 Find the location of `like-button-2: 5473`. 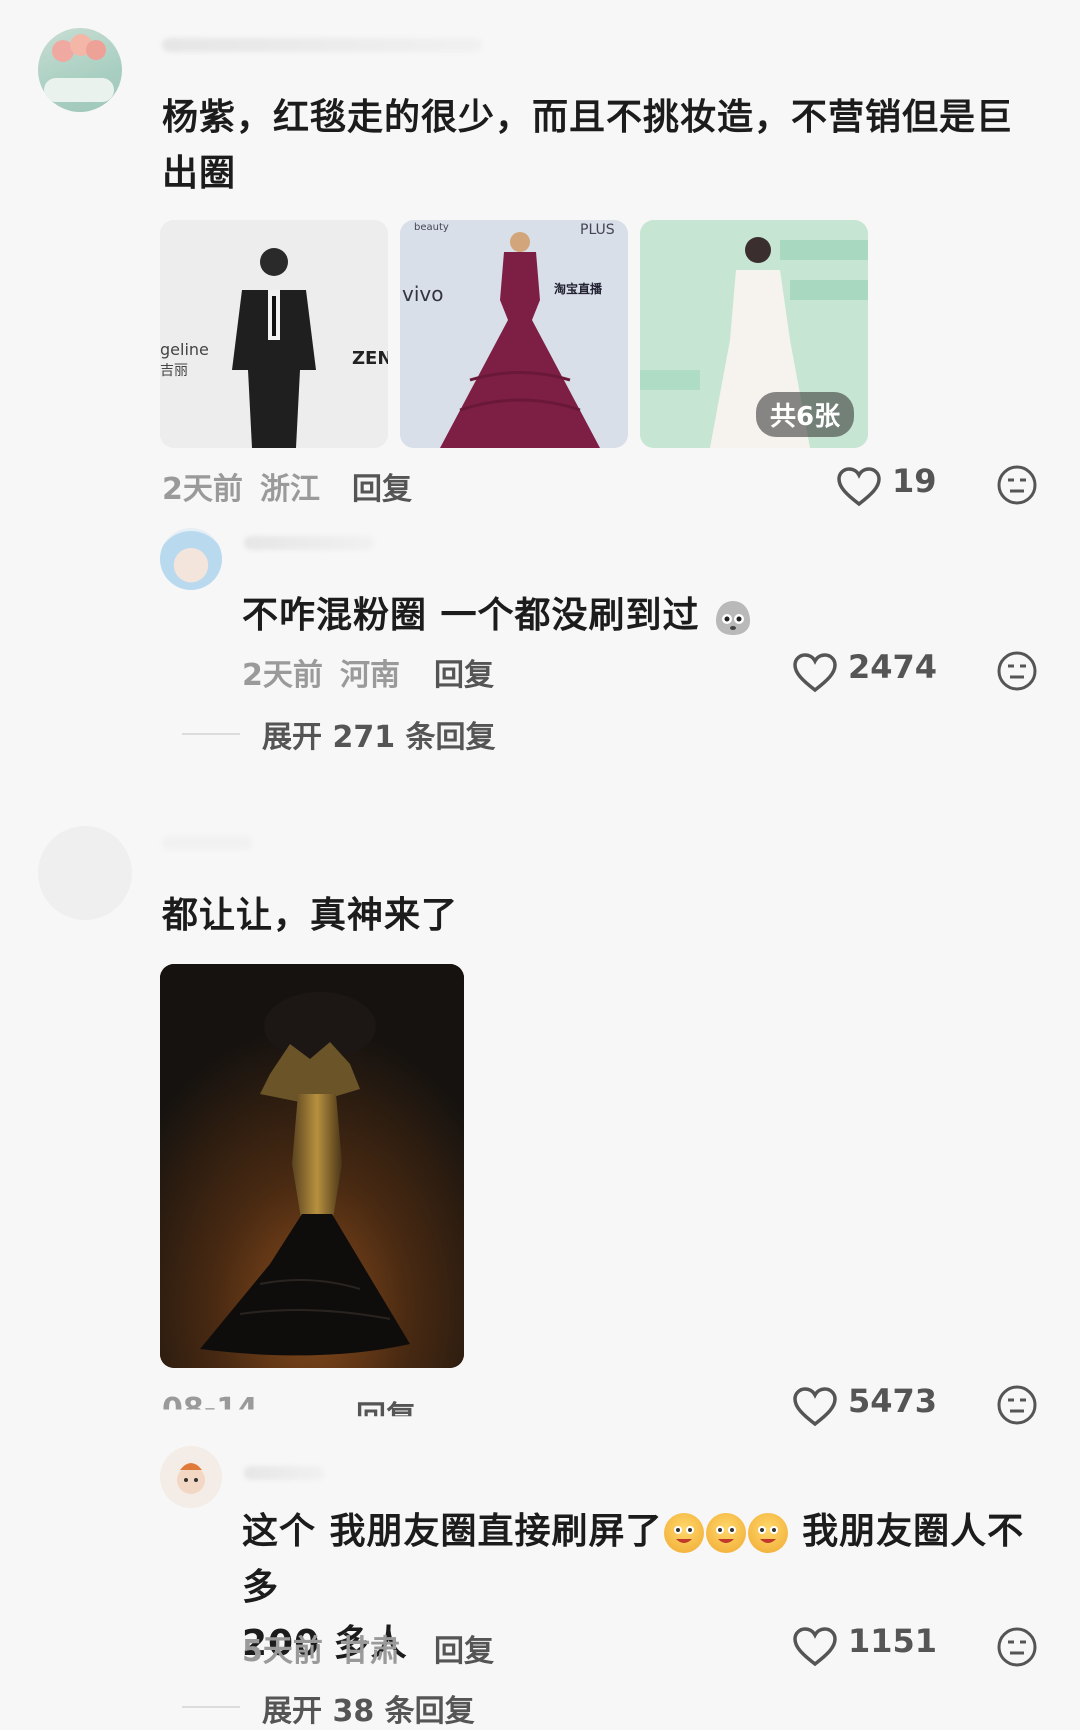

like-button-2: 5473 is located at coordinates (872, 1405).